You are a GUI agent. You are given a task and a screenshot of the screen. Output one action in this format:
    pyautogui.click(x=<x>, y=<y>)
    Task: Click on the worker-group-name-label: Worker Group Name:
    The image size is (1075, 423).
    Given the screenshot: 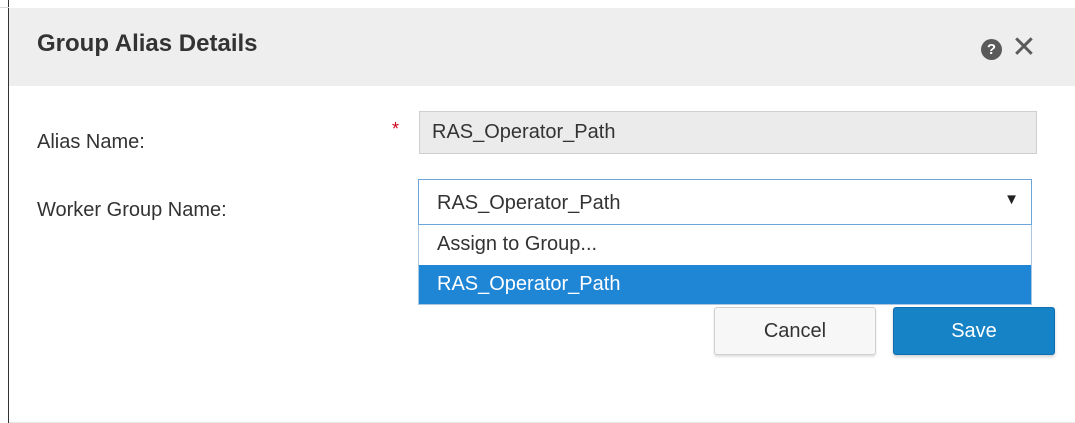 What is the action you would take?
    pyautogui.click(x=132, y=210)
    